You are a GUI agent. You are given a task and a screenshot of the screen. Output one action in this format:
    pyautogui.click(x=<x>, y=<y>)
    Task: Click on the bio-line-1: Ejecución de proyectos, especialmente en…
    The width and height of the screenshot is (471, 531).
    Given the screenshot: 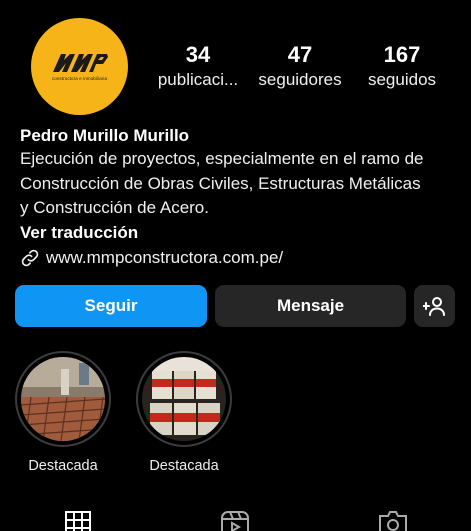 What is the action you would take?
    pyautogui.click(x=222, y=158)
    